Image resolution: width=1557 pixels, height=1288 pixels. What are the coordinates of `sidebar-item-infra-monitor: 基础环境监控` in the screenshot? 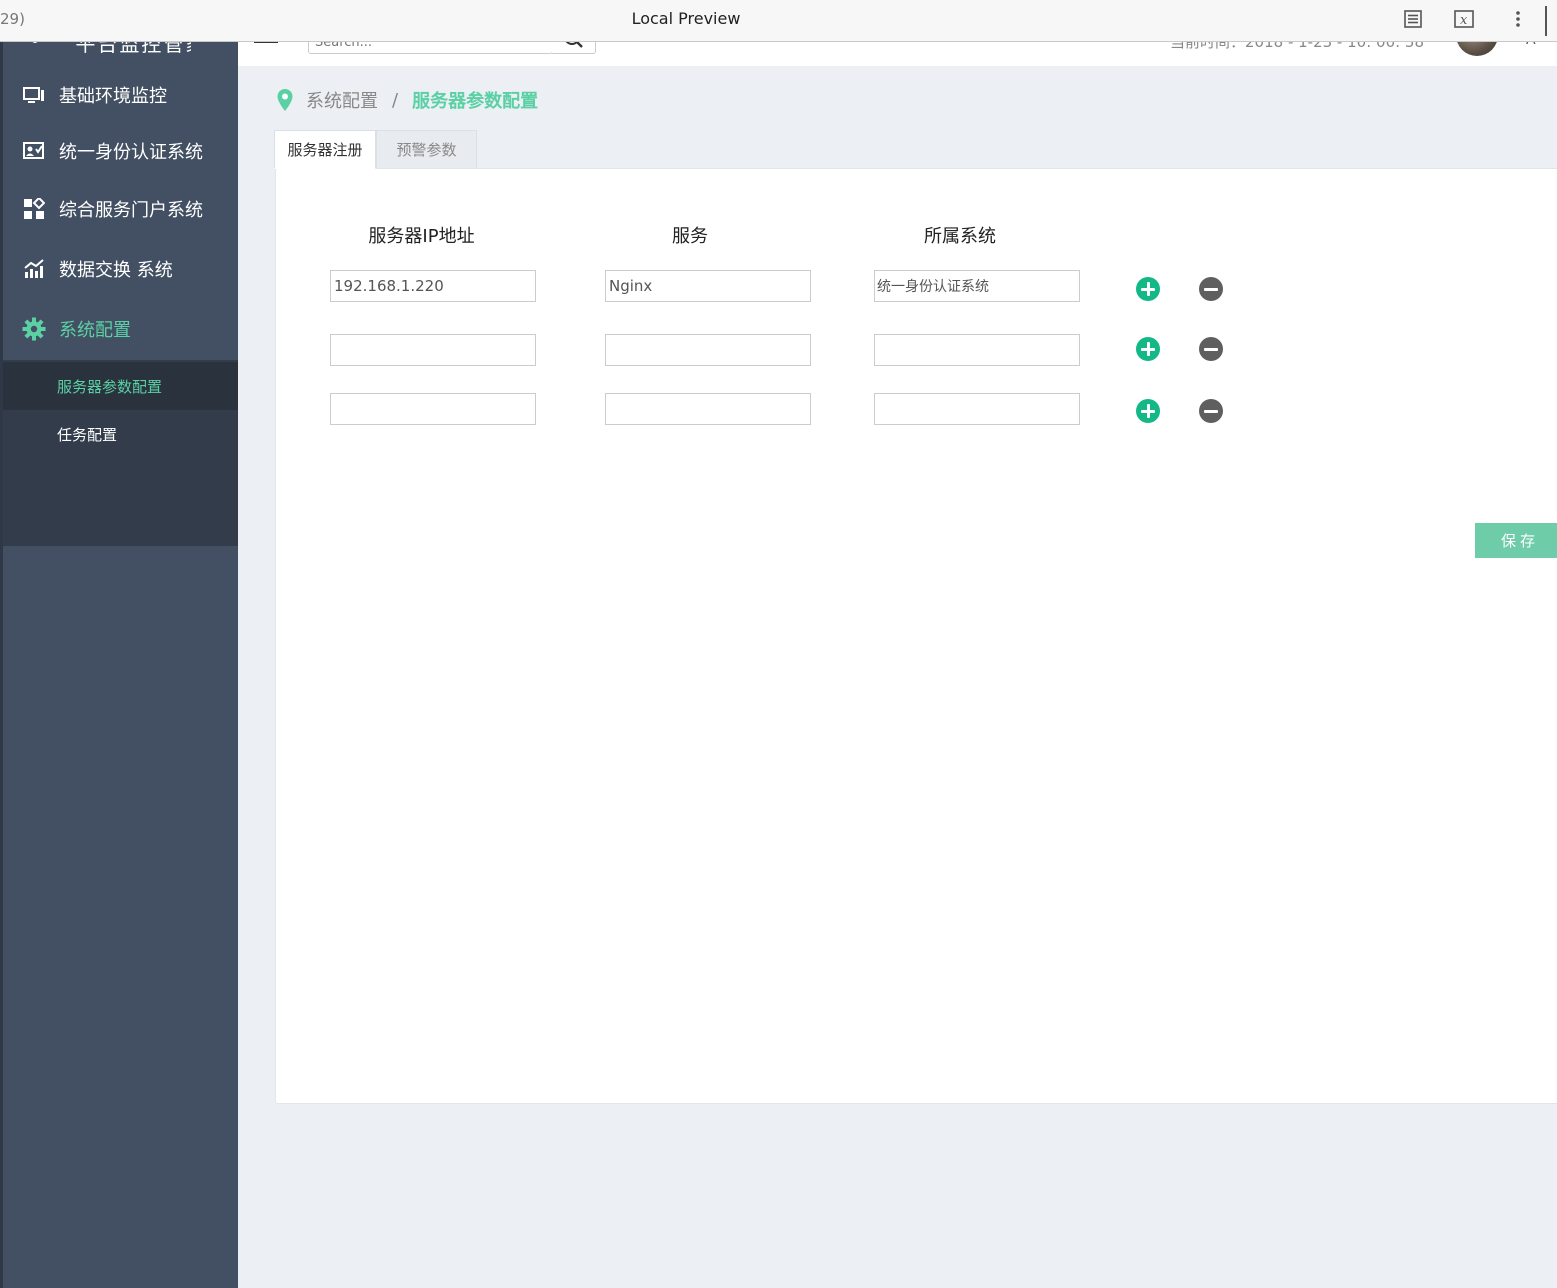 It's located at (120, 95).